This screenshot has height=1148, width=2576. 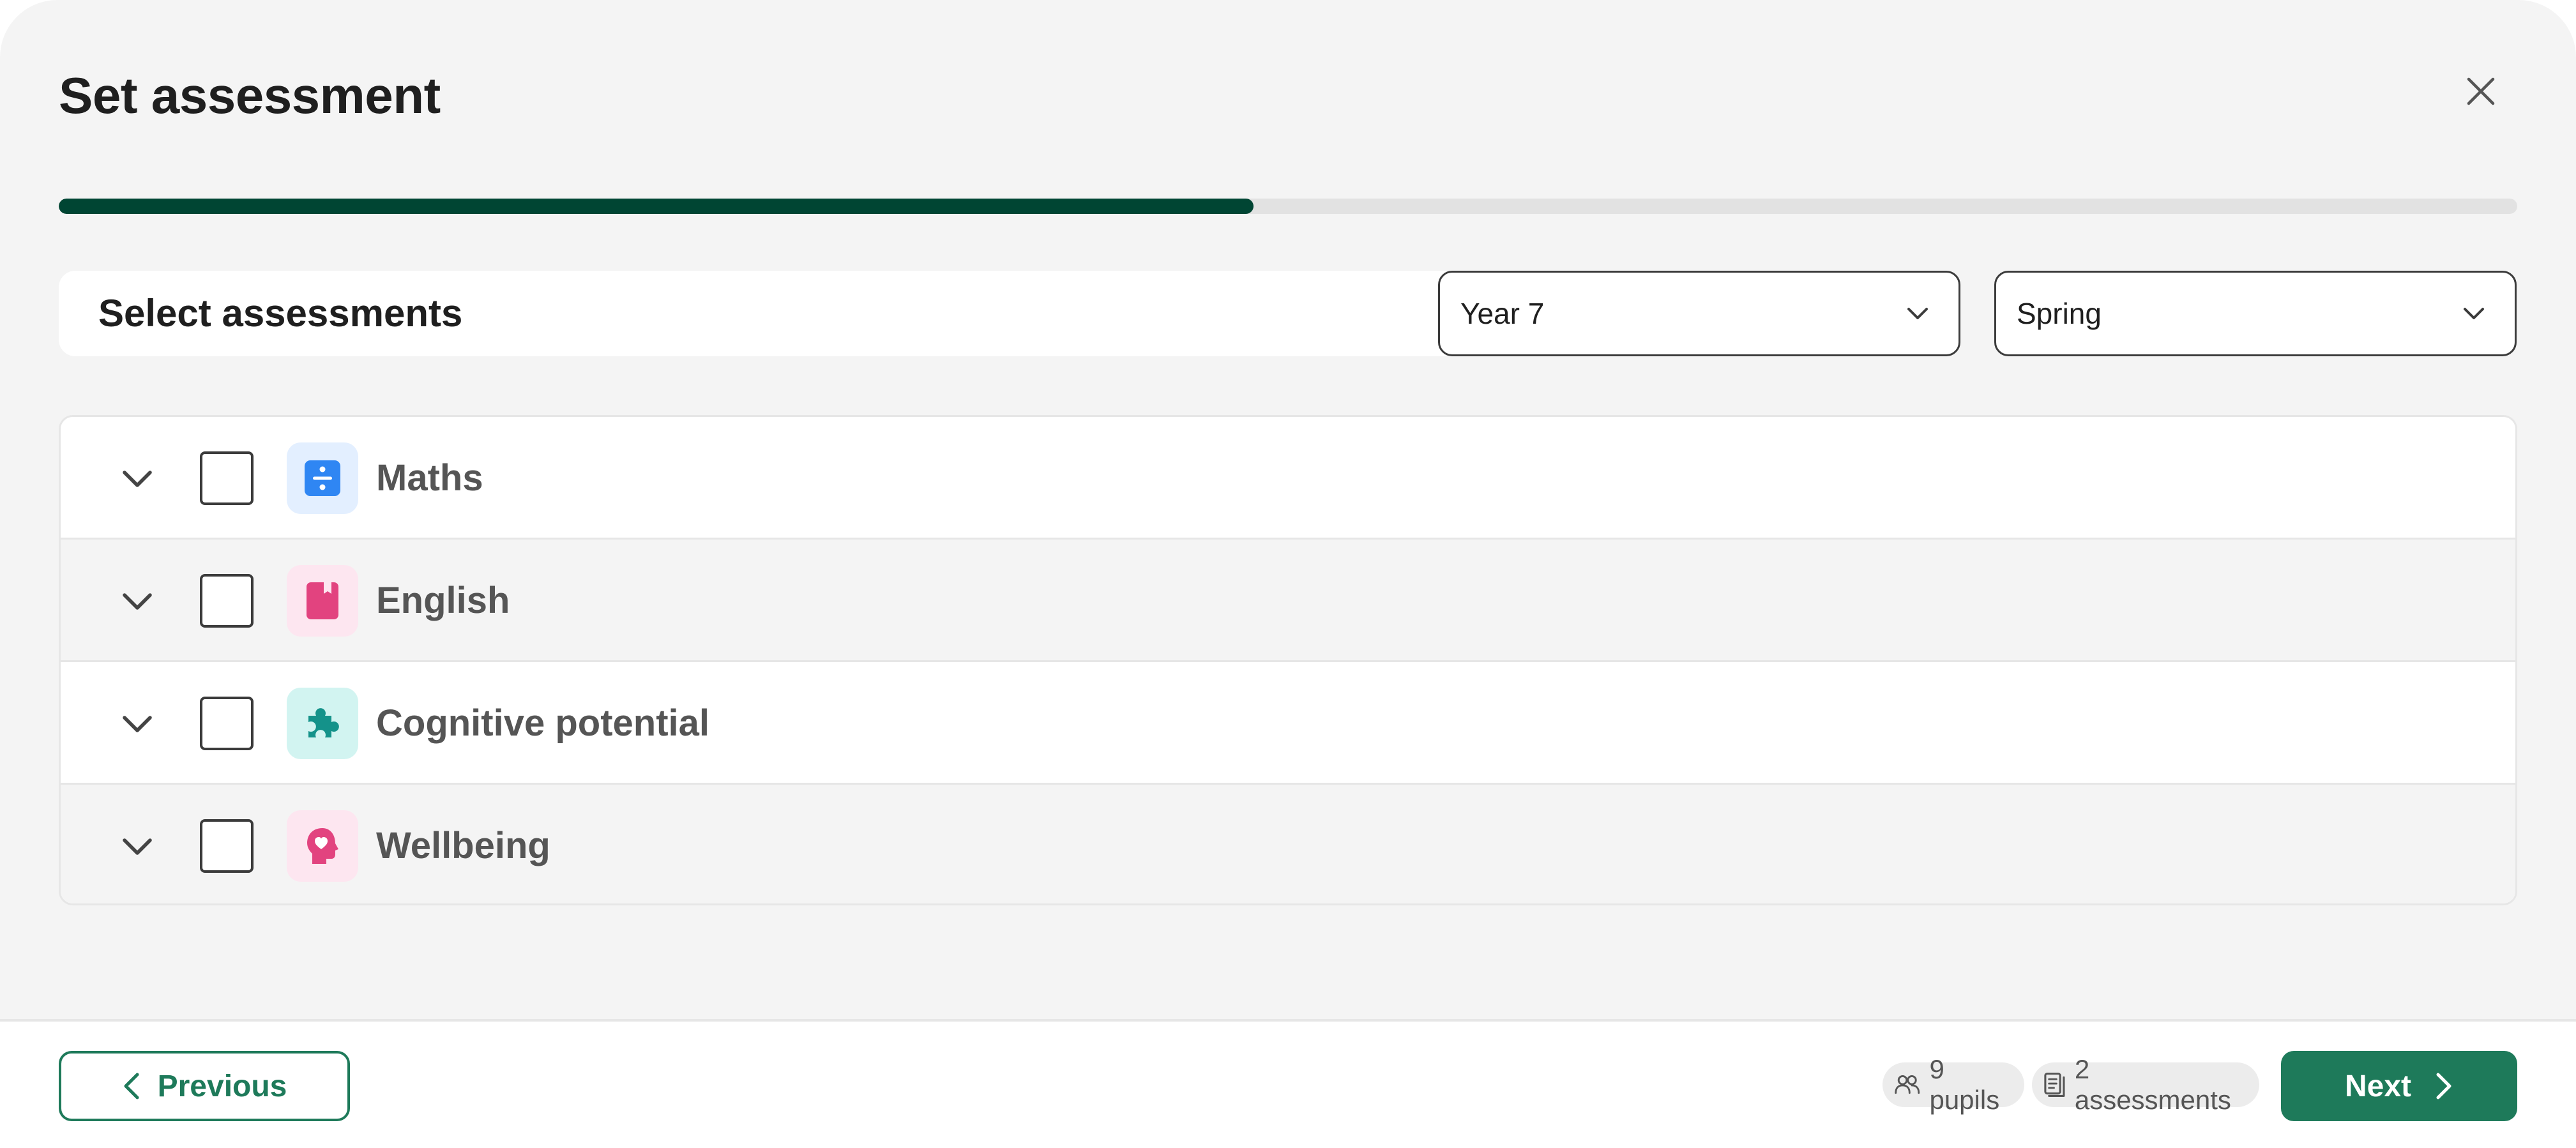 I want to click on term-select: Spring, so click(x=2256, y=313).